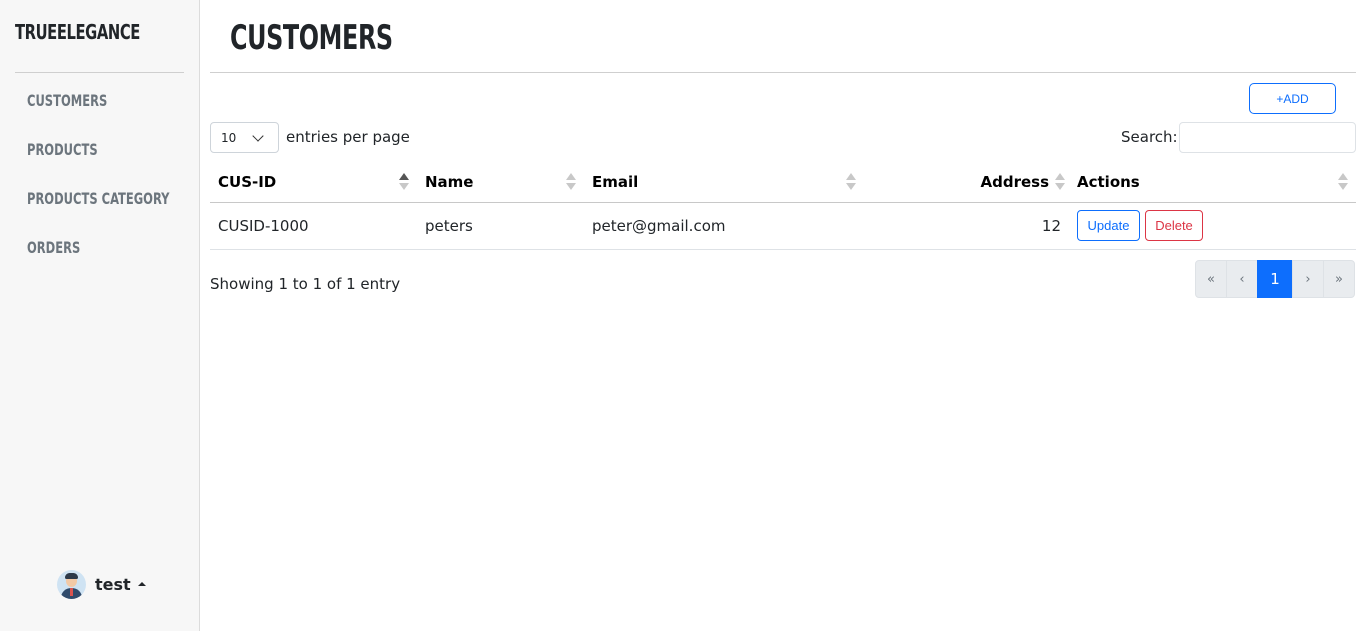  I want to click on user-avatar-icon, so click(71, 584).